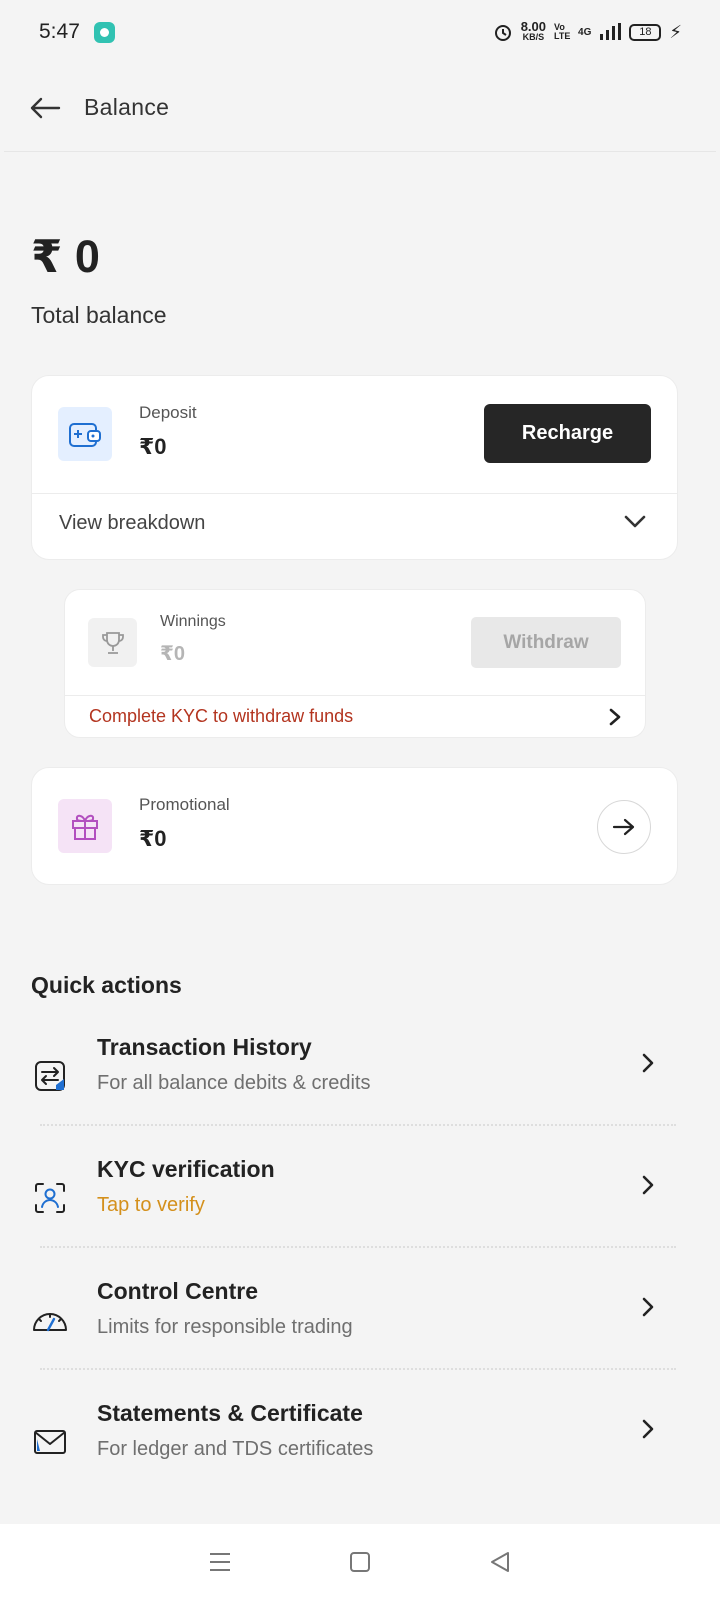 The height and width of the screenshot is (1600, 720). What do you see at coordinates (177, 1291) in the screenshot?
I see `item-title: Control Centre` at bounding box center [177, 1291].